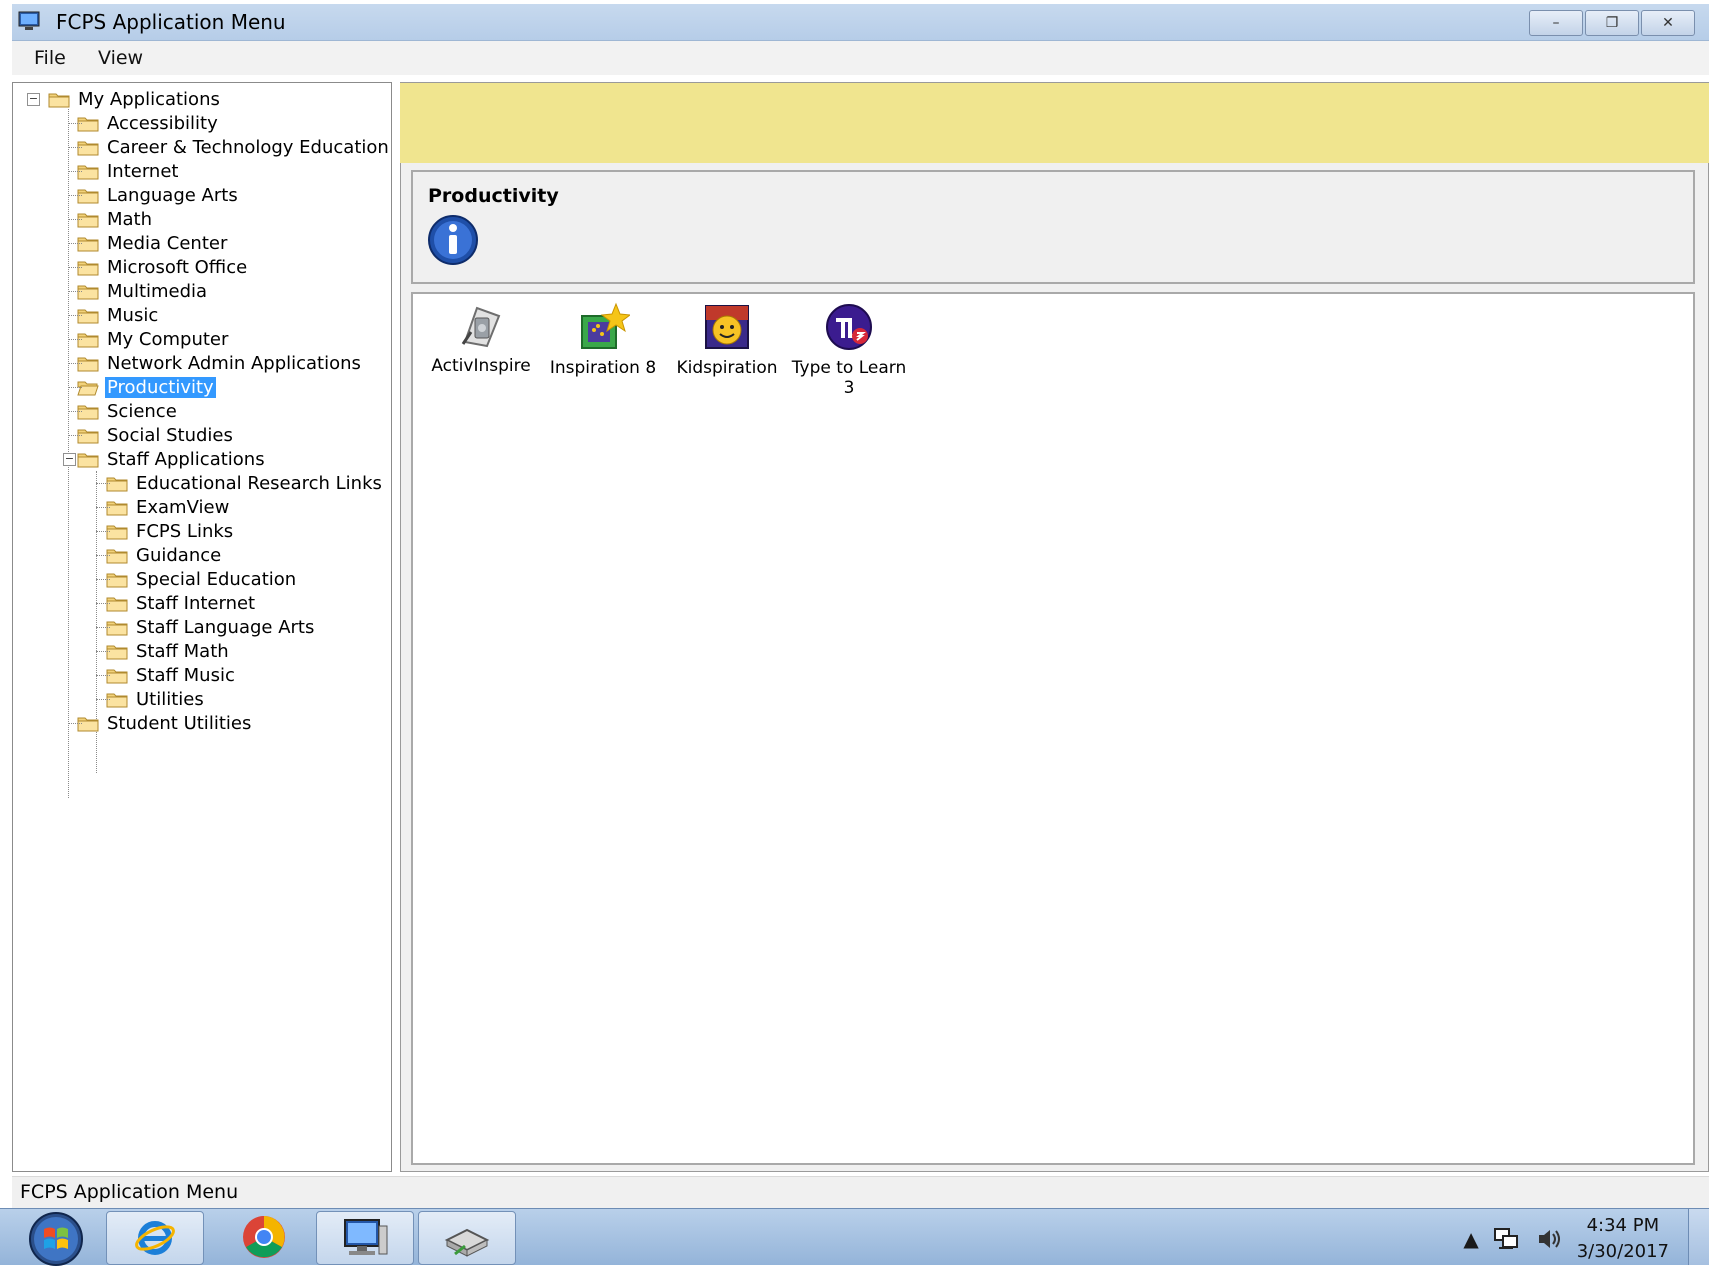  I want to click on app-type-to-learn-3: Type to Learn 3, so click(849, 350).